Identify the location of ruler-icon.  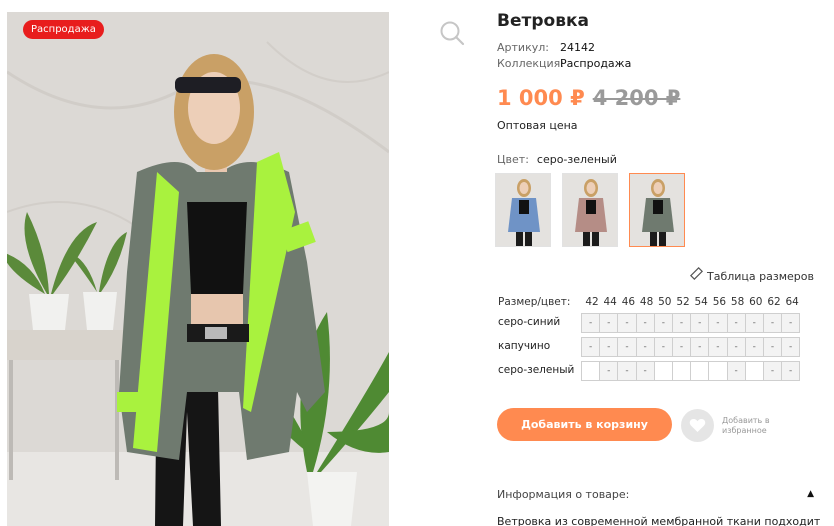
(696, 274).